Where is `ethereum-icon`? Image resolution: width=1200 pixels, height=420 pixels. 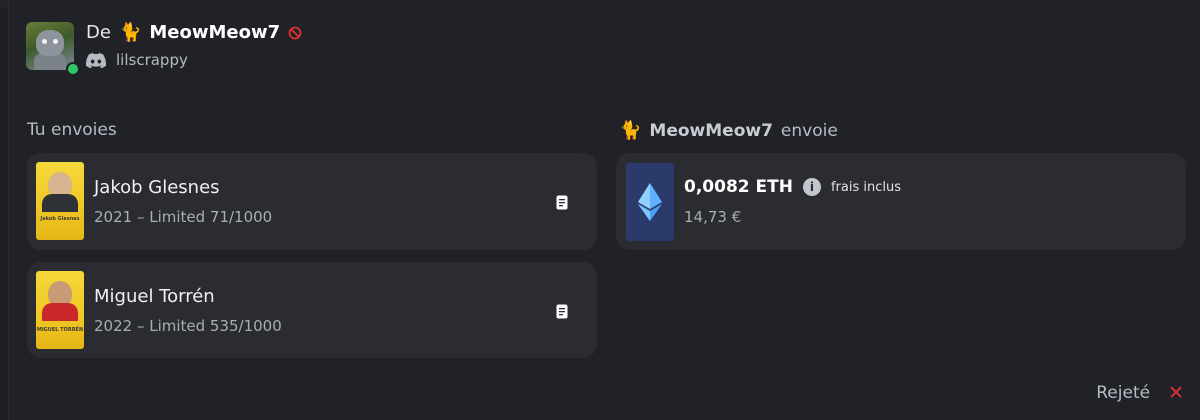
ethereum-icon is located at coordinates (650, 202).